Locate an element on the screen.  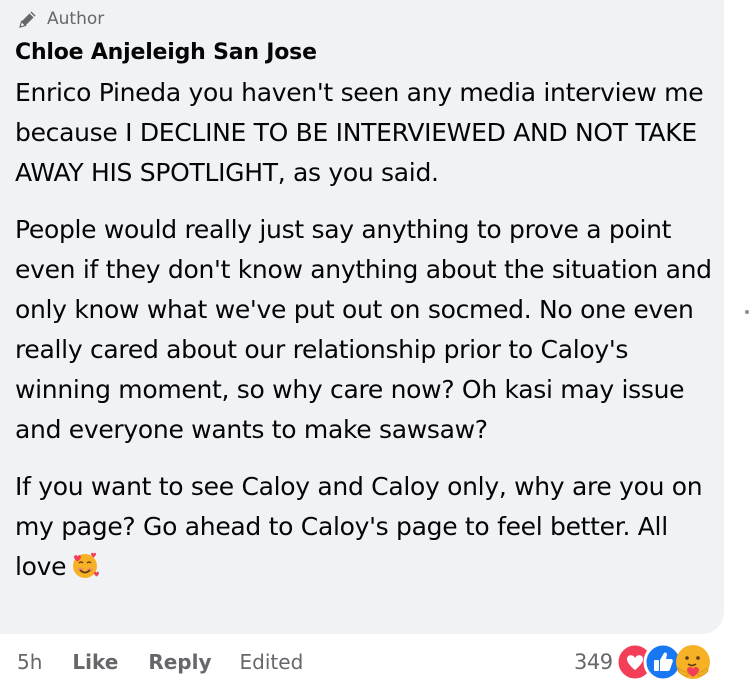
reaction-count: 349 is located at coordinates (593, 662).